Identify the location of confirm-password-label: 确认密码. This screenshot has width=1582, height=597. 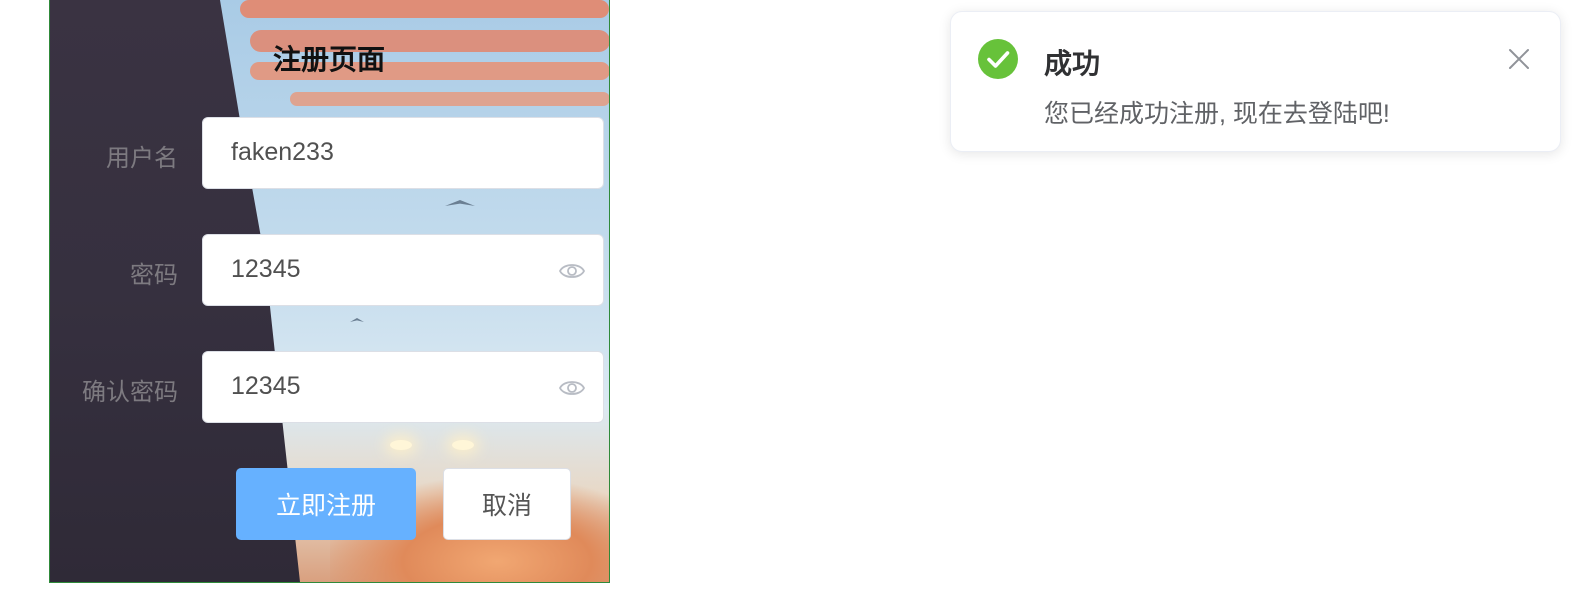
(130, 392).